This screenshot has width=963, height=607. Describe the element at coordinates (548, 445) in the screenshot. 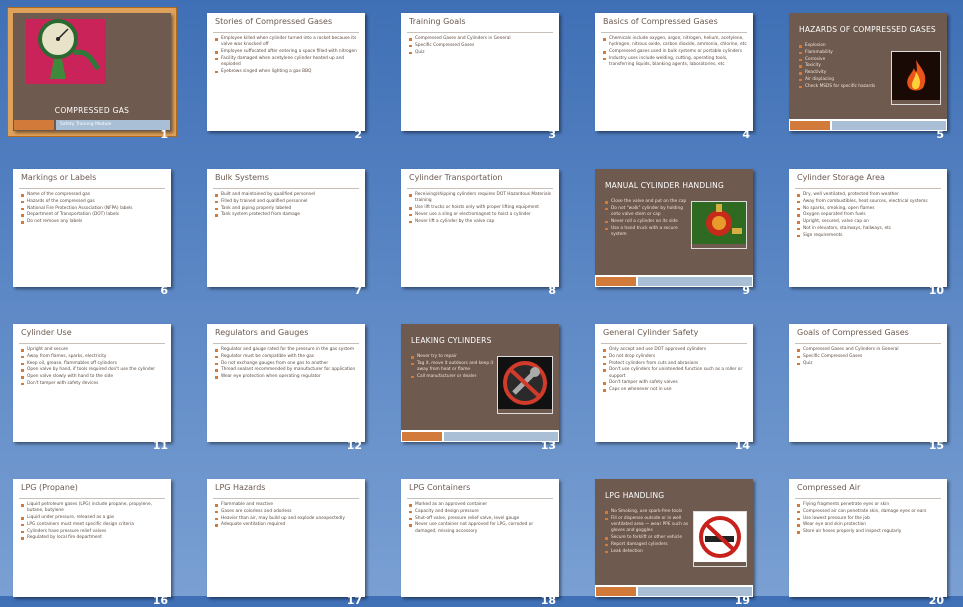

I see `slide-number: 13` at that location.